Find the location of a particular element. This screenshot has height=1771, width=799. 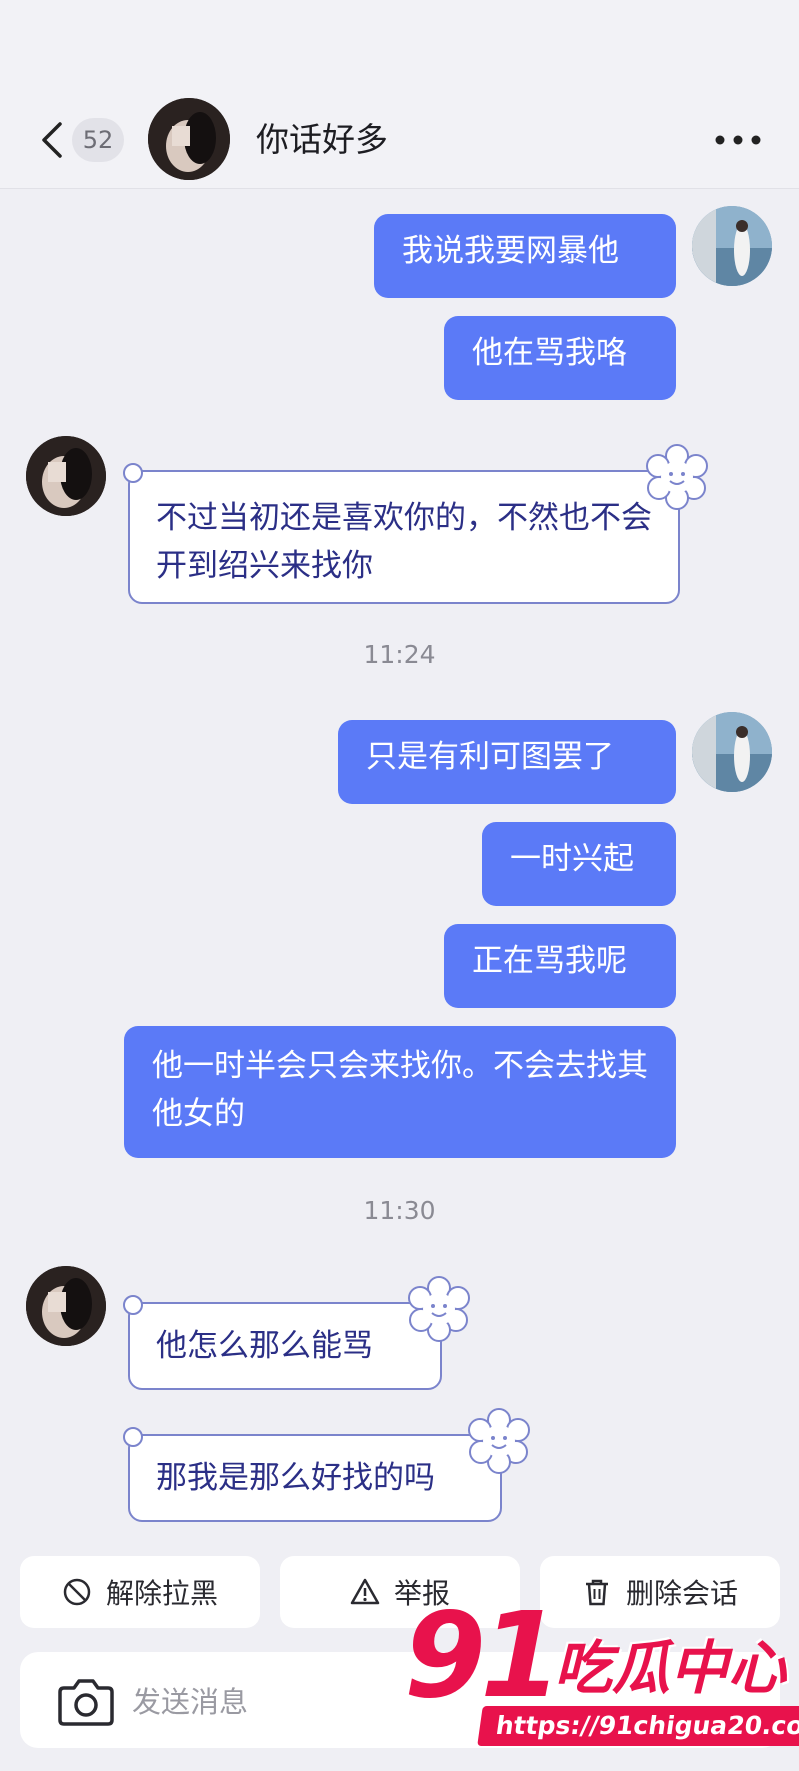

message-timestamp: 11:30 is located at coordinates (399, 1210).